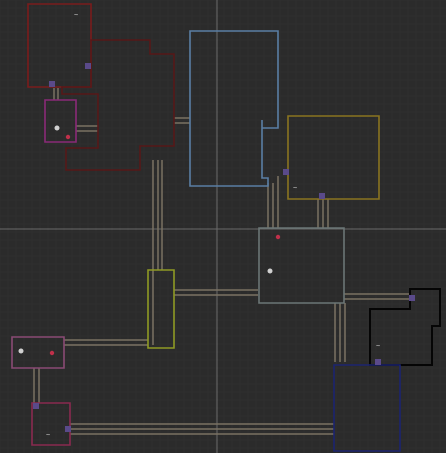  What do you see at coordinates (234, 108) in the screenshot?
I see `room-blue-central` at bounding box center [234, 108].